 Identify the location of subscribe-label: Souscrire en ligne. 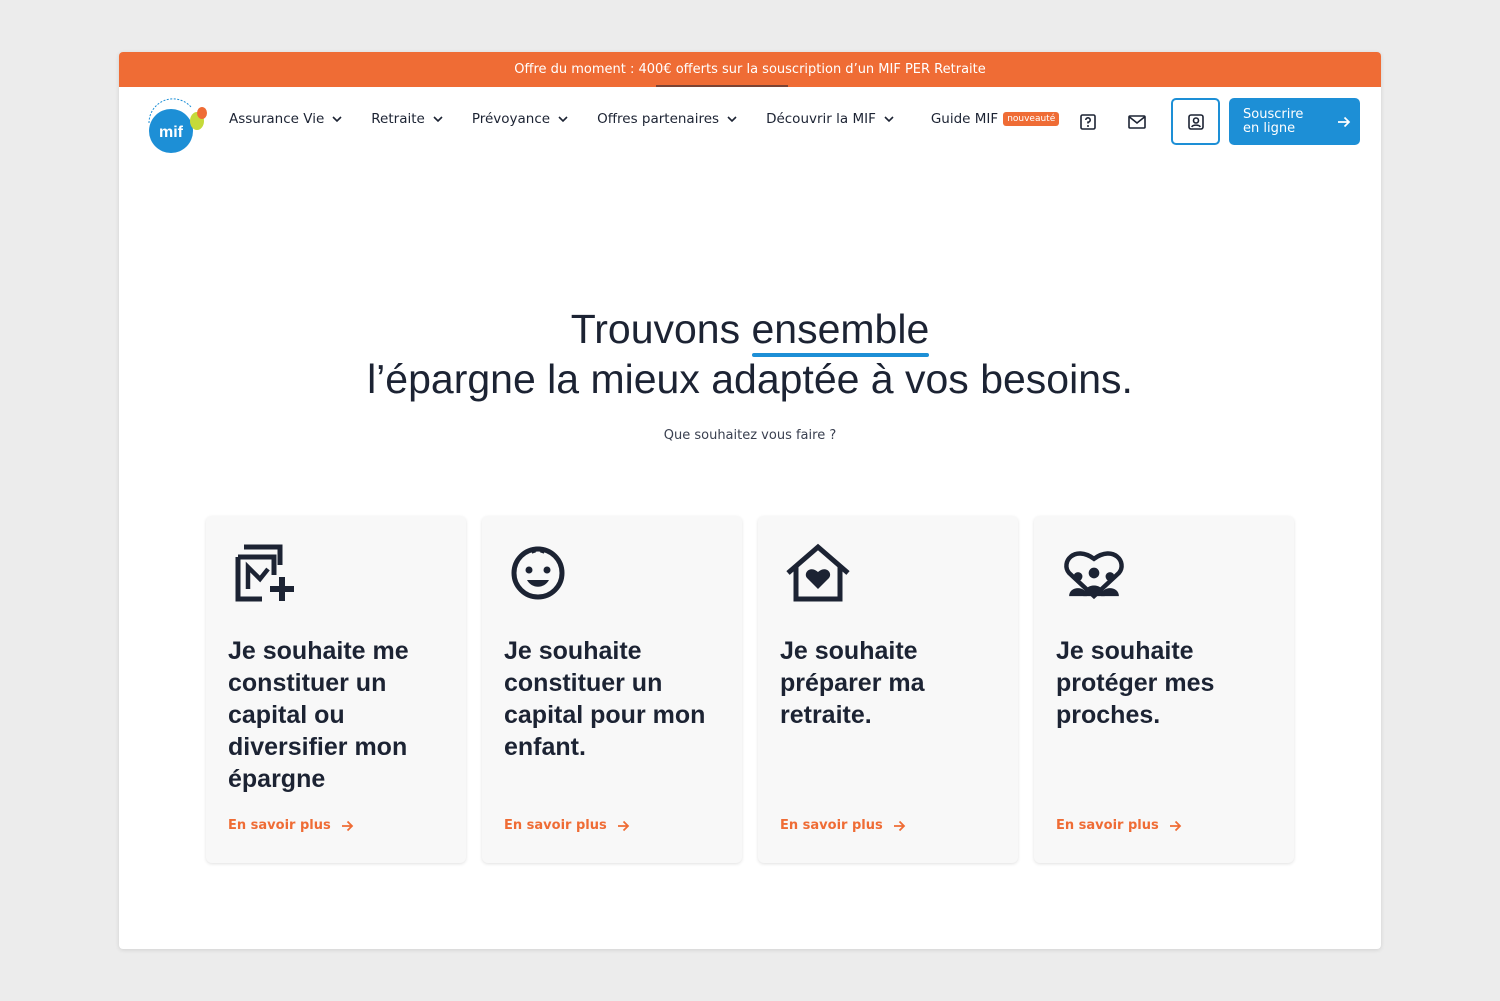
(1273, 121).